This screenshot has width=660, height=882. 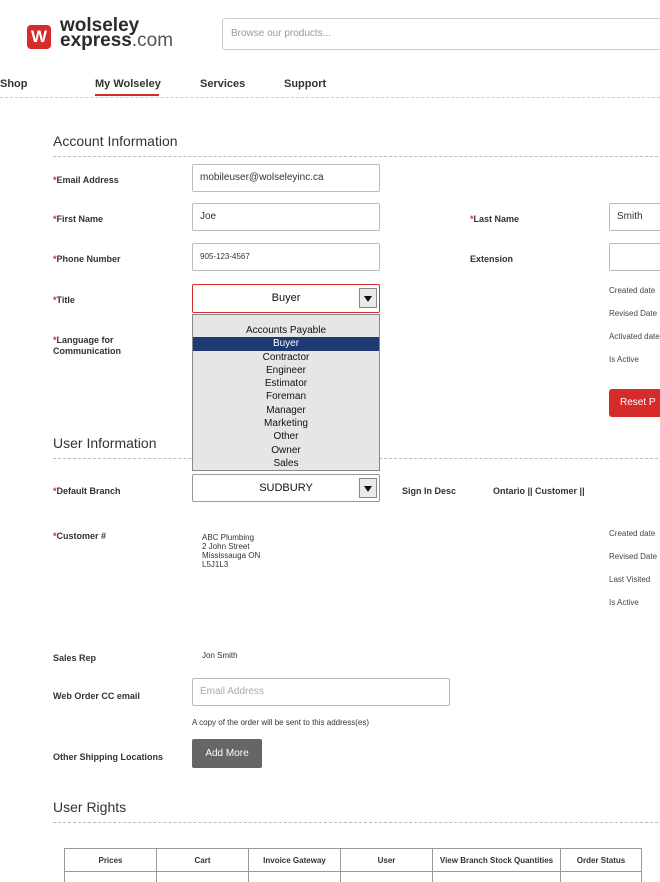 What do you see at coordinates (64, 300) in the screenshot?
I see `title-label: *Title` at bounding box center [64, 300].